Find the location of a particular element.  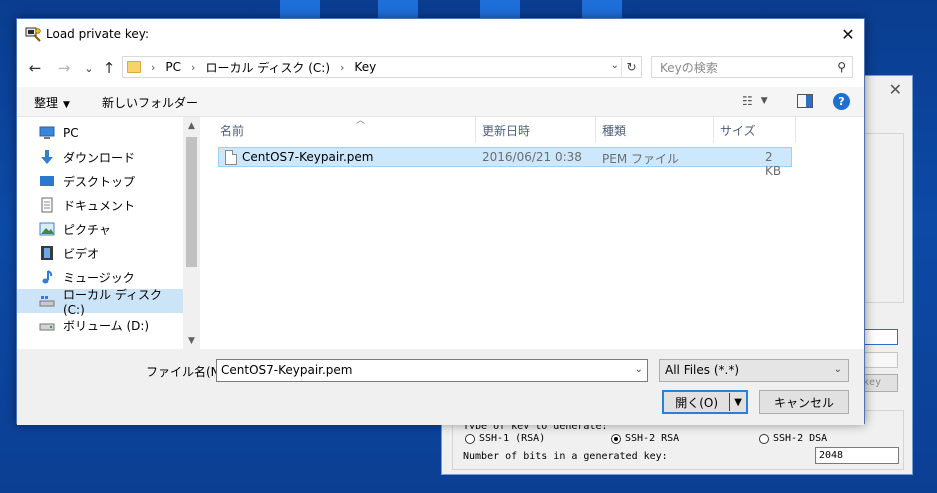

title-bar: Load private key: ✕ is located at coordinates (440, 34).